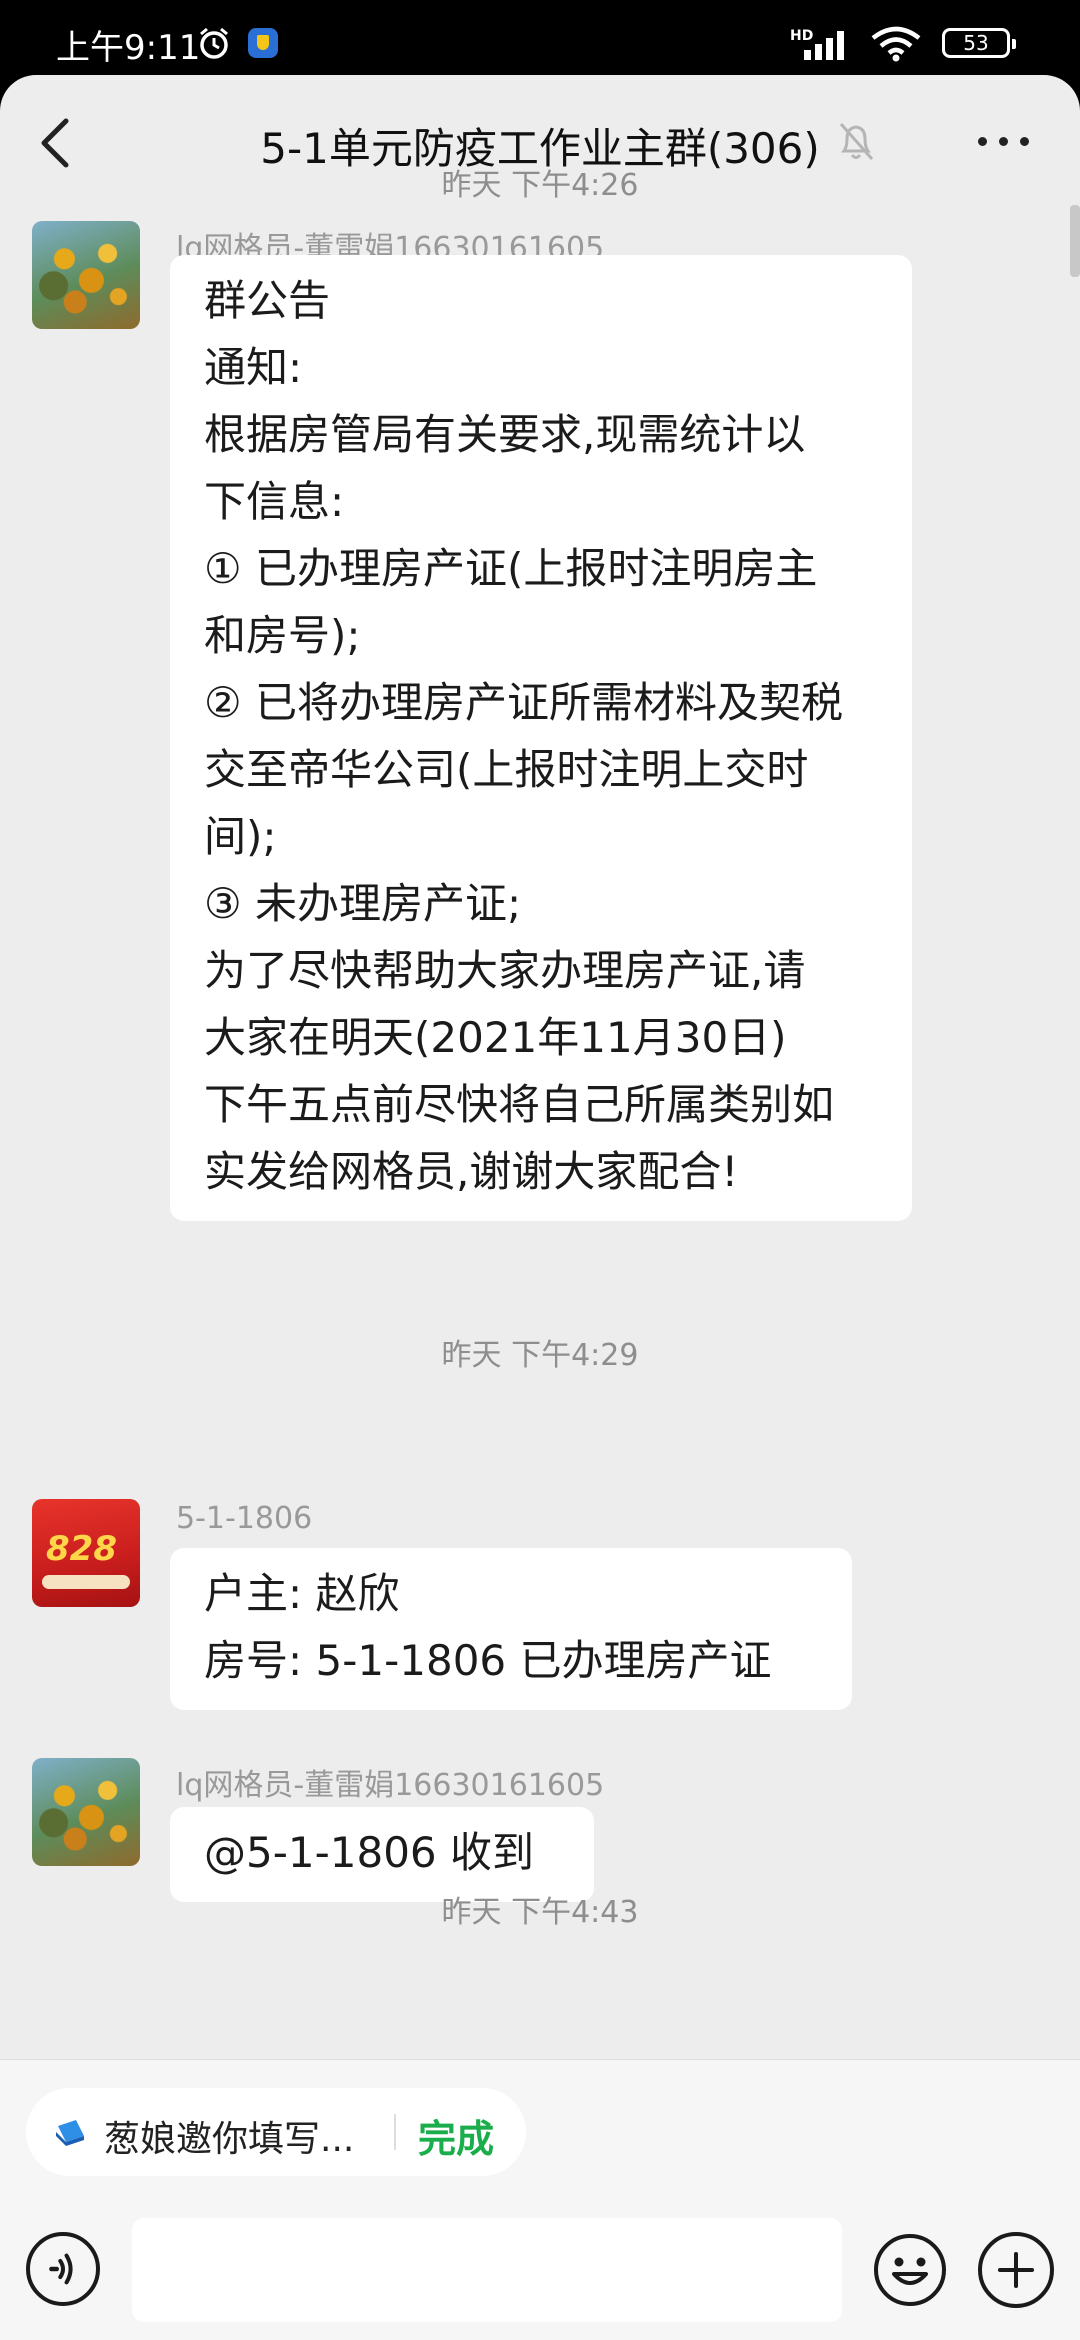 Image resolution: width=1080 pixels, height=2340 pixels. I want to click on emoji-icon, so click(910, 2270).